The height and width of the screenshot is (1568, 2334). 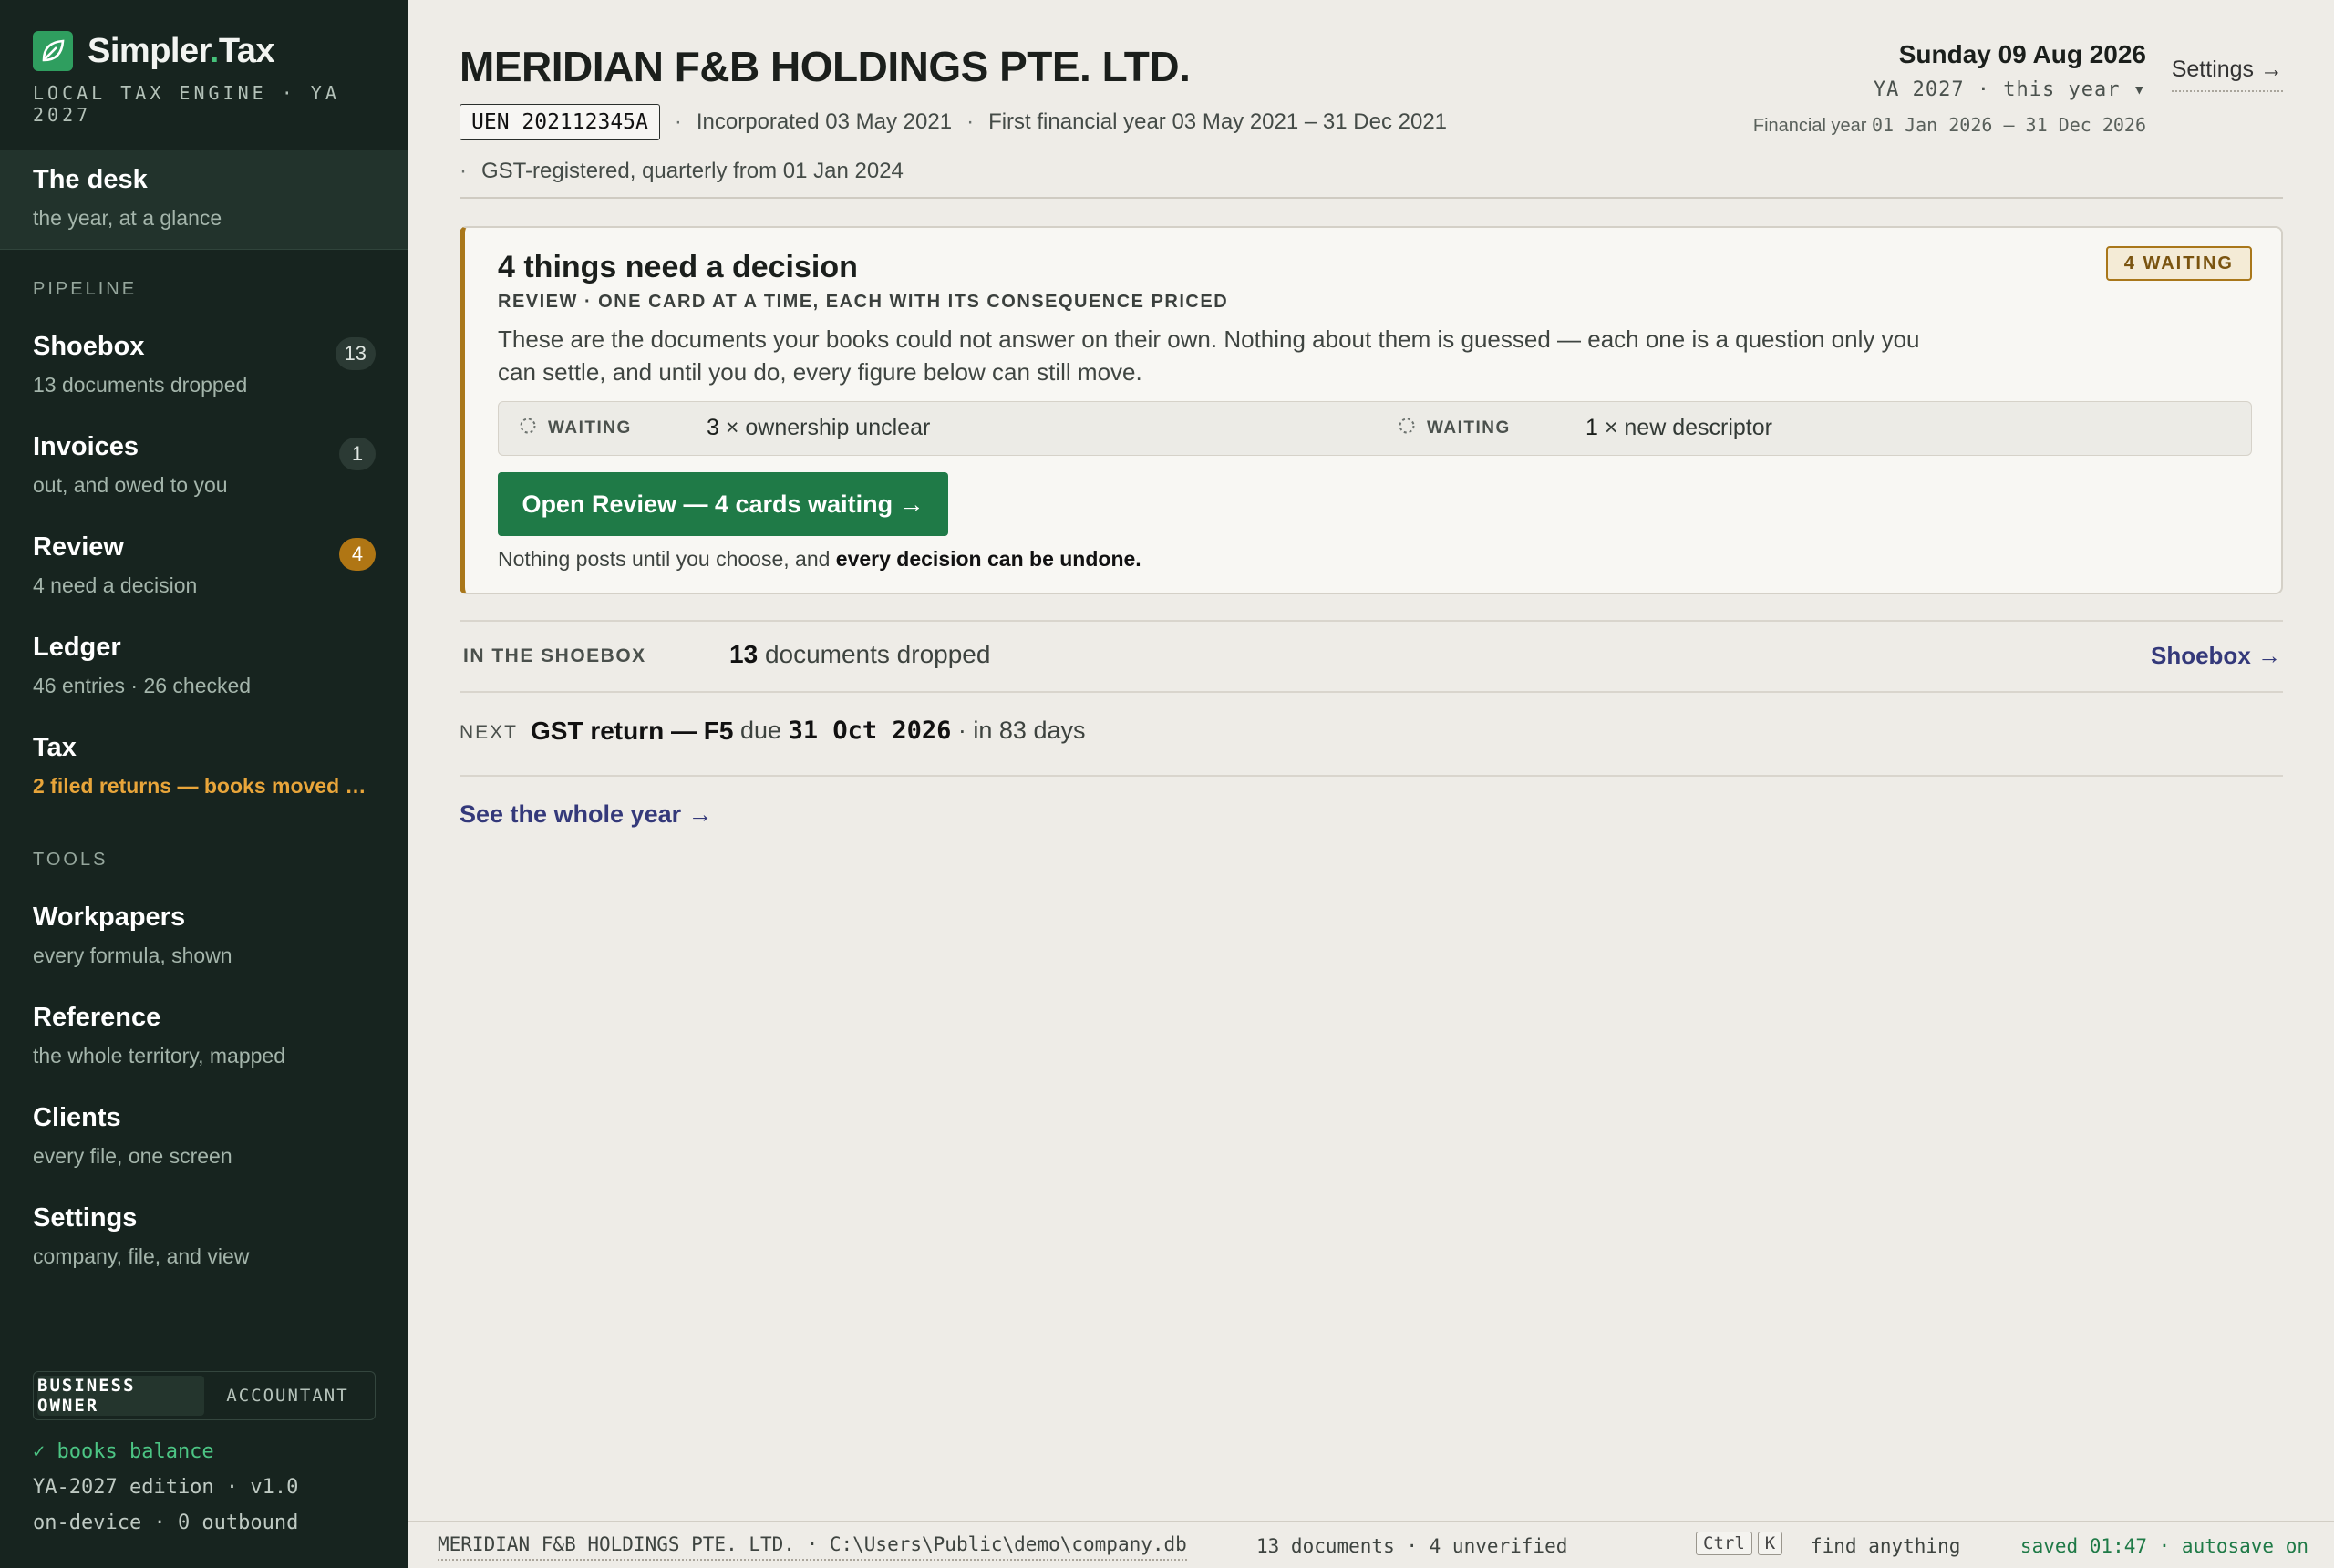 I want to click on note-emphasis: every decision can be undone., so click(x=988, y=559).